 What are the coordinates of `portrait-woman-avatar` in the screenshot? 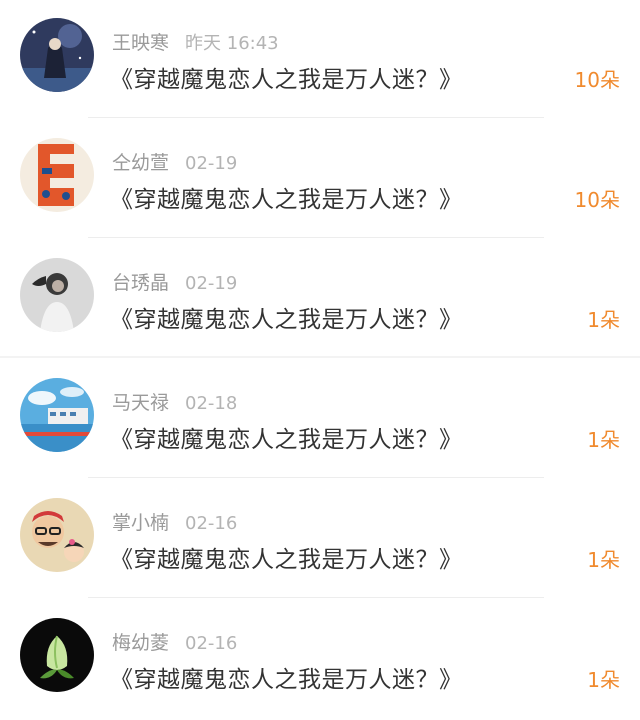 It's located at (57, 295).